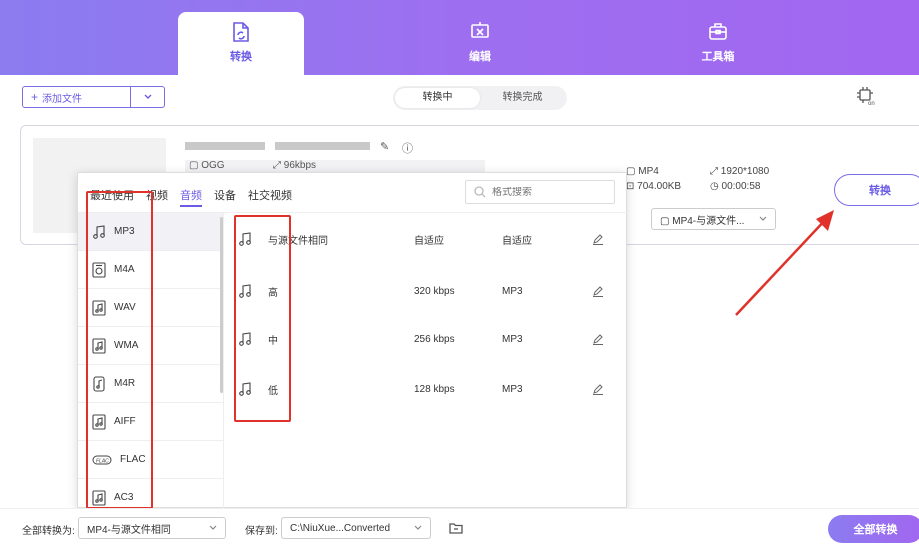 The height and width of the screenshot is (547, 919). What do you see at coordinates (735, 186) in the screenshot?
I see `out-duration: ◷ 00:00:58` at bounding box center [735, 186].